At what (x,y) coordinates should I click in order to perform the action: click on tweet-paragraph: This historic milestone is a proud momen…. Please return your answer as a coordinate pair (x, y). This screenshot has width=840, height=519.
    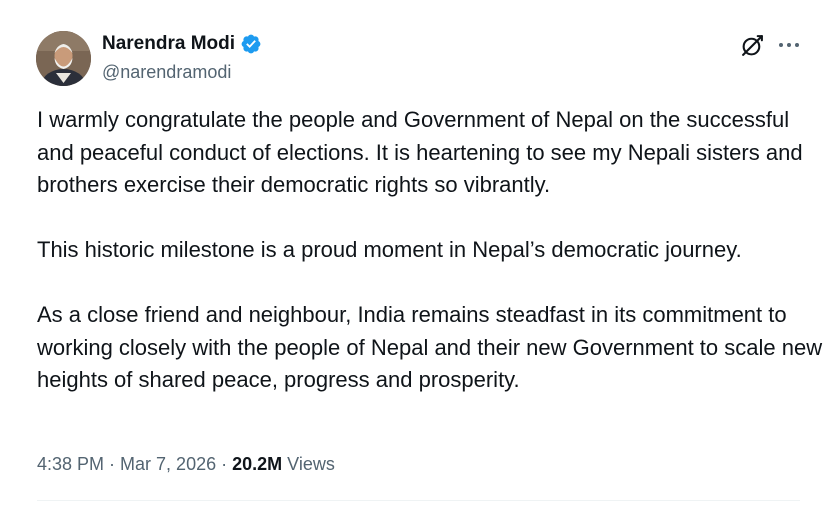
    Looking at the image, I should click on (389, 249).